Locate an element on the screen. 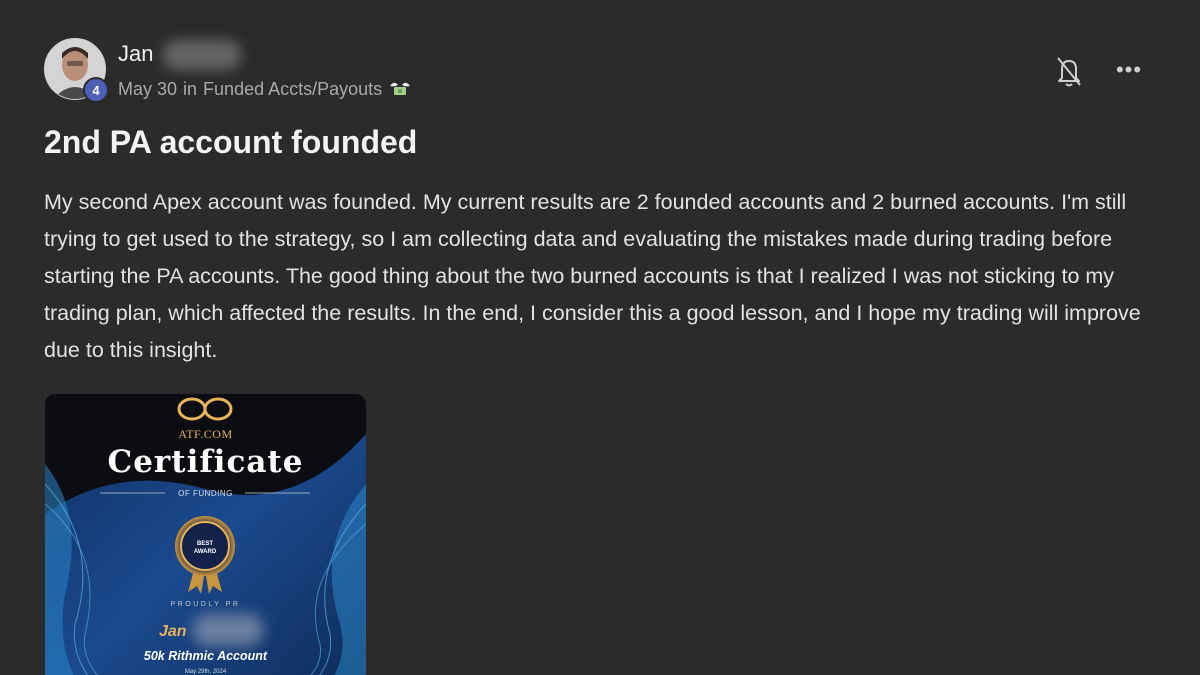 The width and height of the screenshot is (1200, 675). author-name: Jan is located at coordinates (135, 54).